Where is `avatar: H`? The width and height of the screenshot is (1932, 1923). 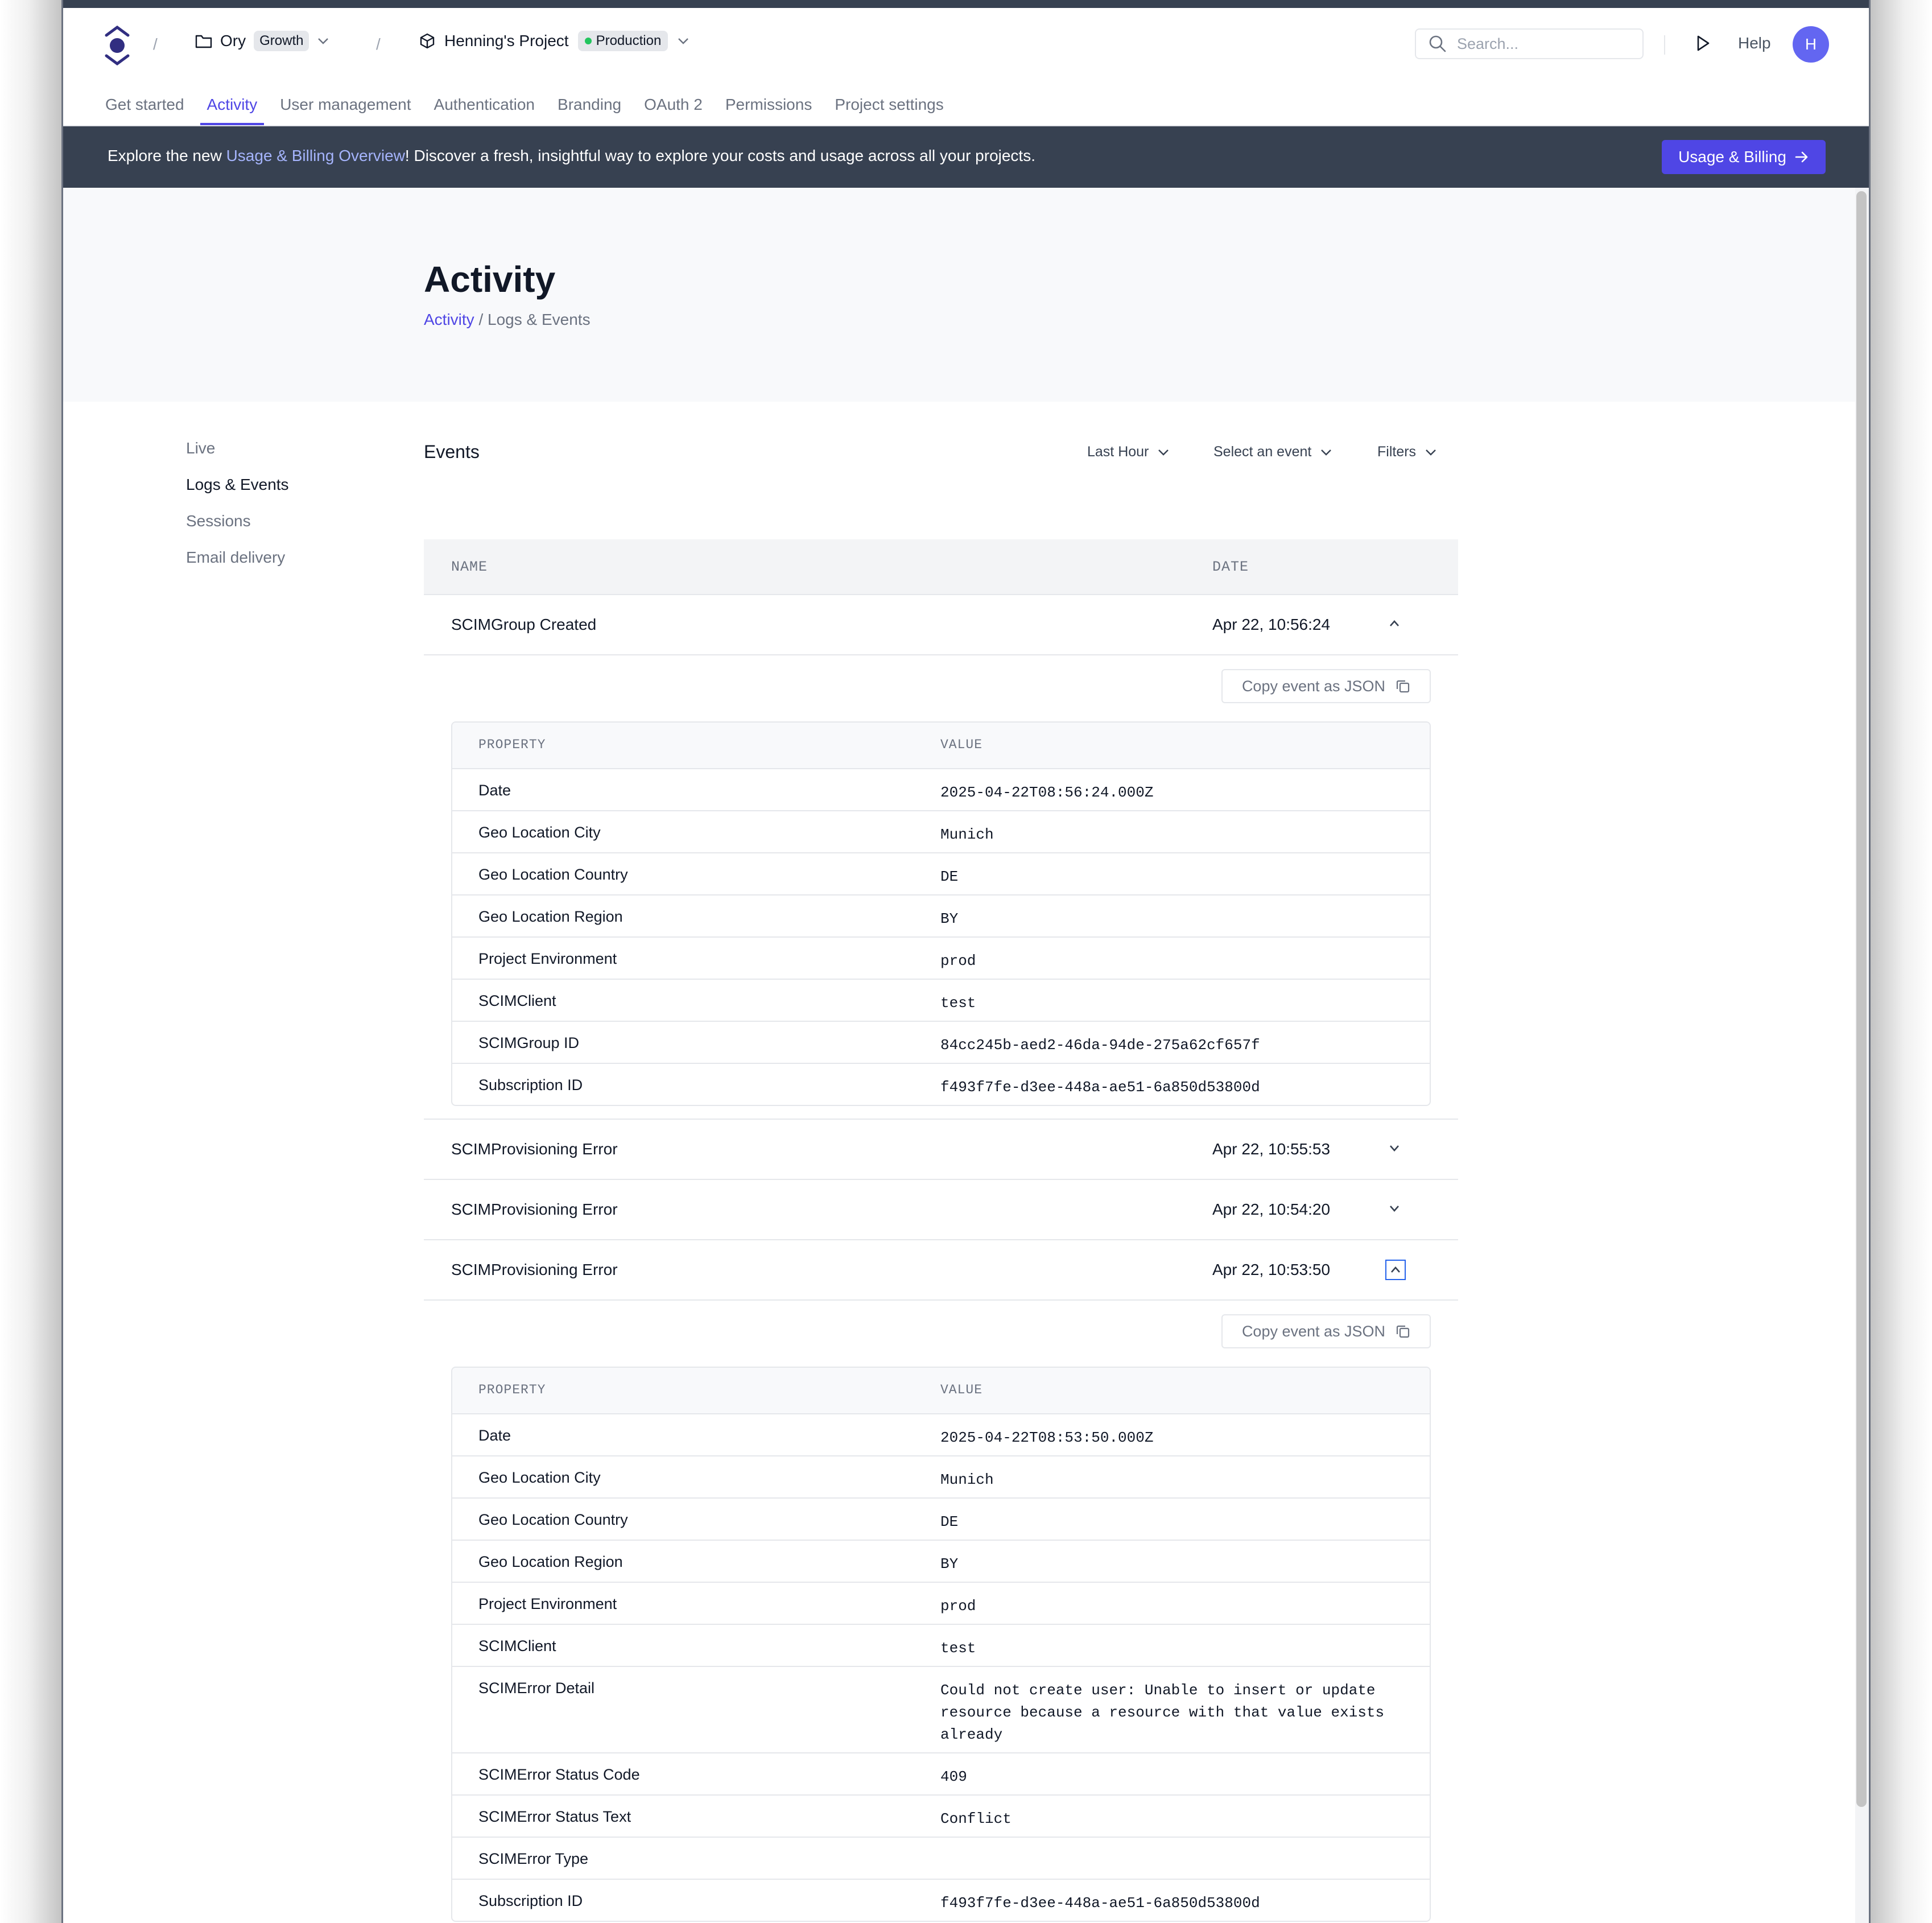 avatar: H is located at coordinates (1811, 44).